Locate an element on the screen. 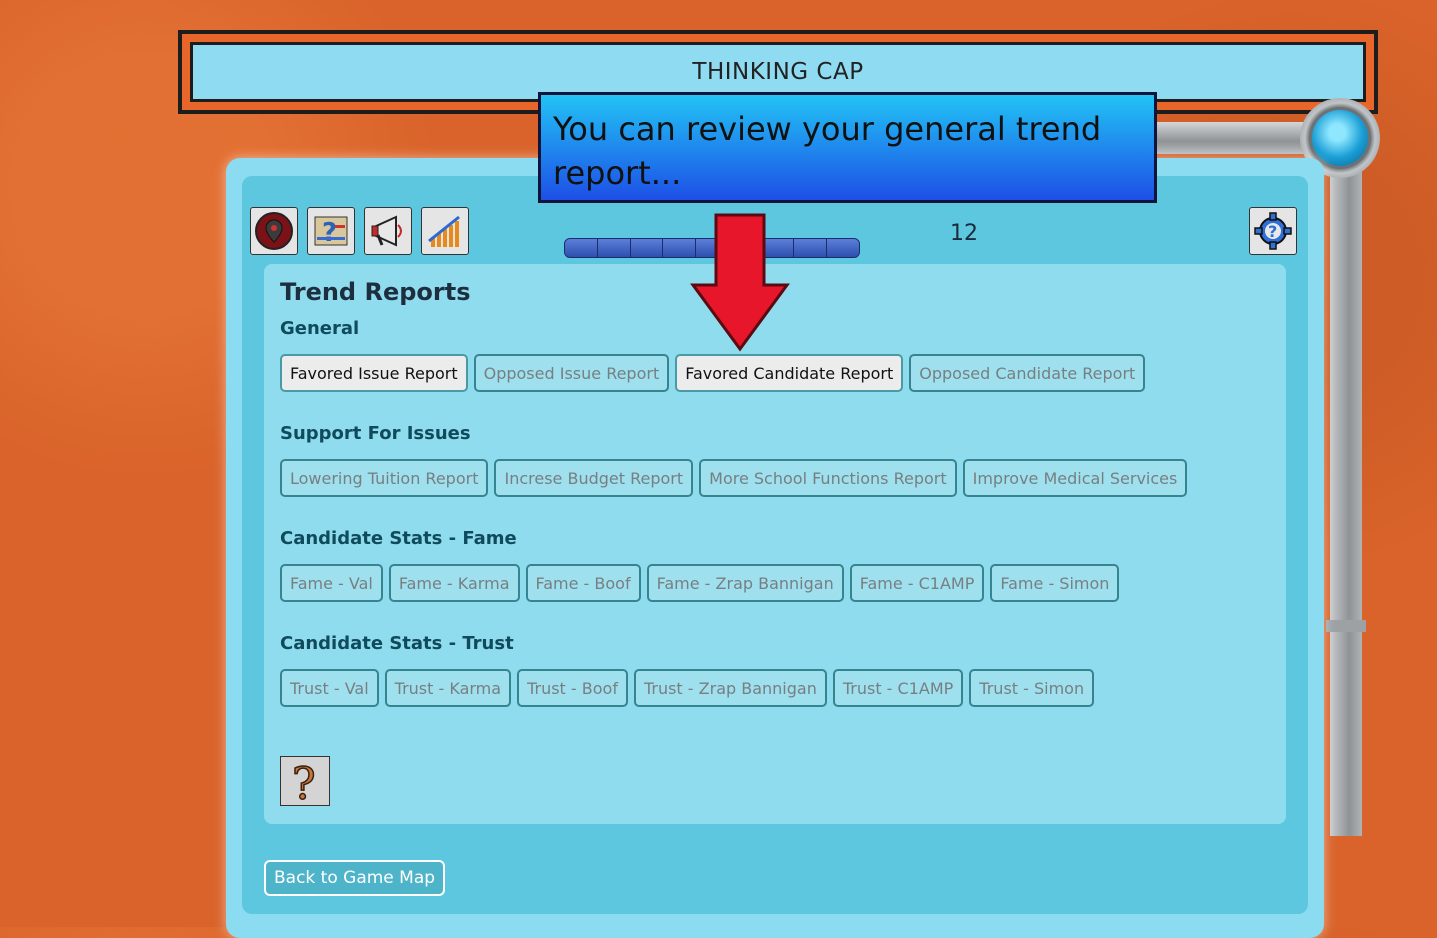  favored-issue-report-button: Favored Issue Report is located at coordinates (374, 373).